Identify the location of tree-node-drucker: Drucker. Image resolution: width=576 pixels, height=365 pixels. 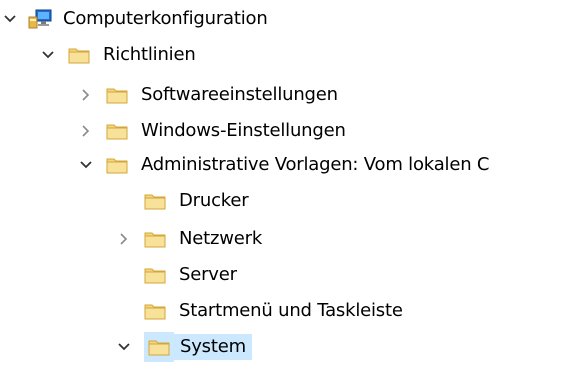
(182, 201).